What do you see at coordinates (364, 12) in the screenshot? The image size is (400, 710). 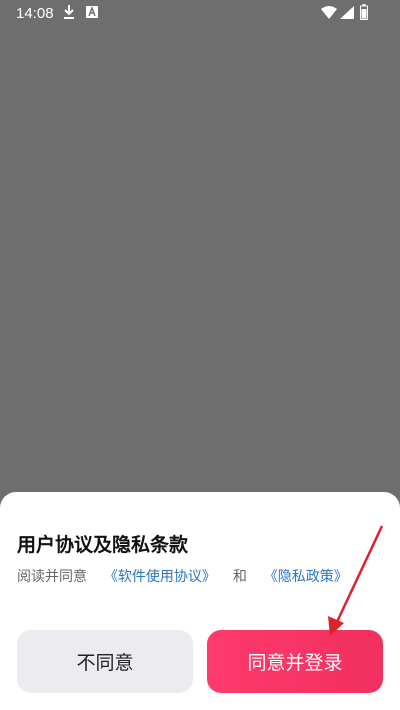 I see `battery-icon` at bounding box center [364, 12].